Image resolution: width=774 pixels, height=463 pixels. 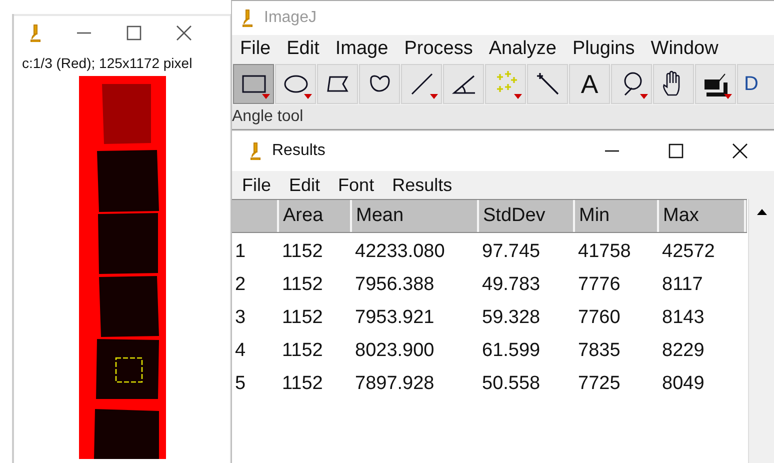 What do you see at coordinates (511, 351) in the screenshot?
I see `table-cell-text: 61.599` at bounding box center [511, 351].